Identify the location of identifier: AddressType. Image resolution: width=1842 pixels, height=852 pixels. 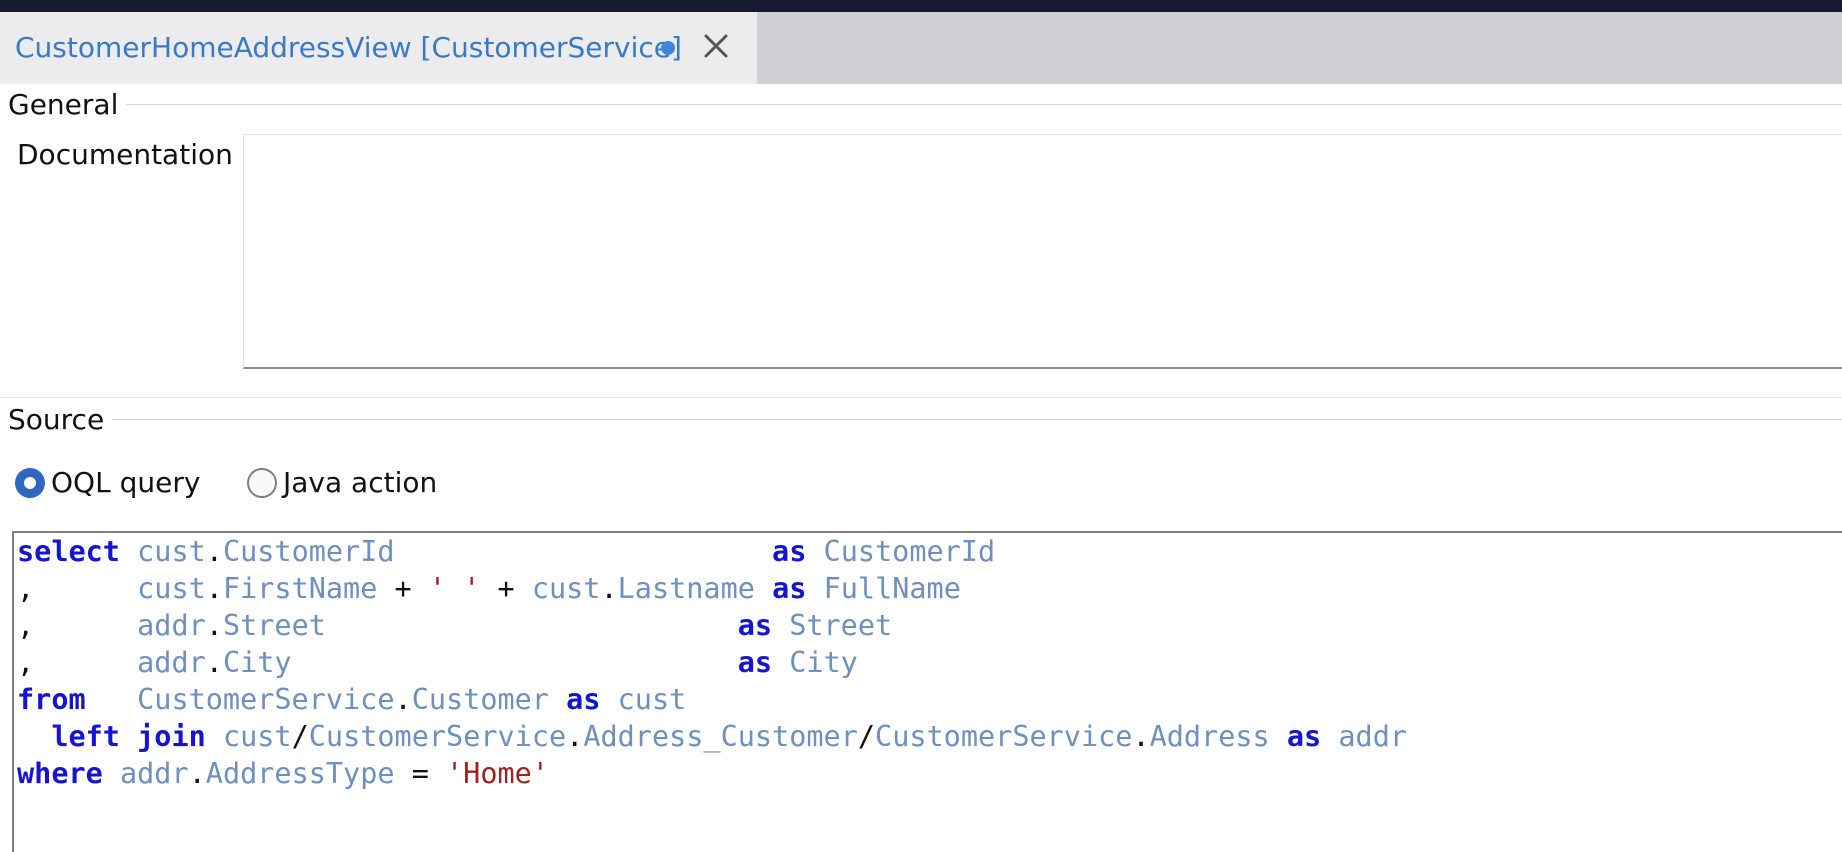
(300, 773).